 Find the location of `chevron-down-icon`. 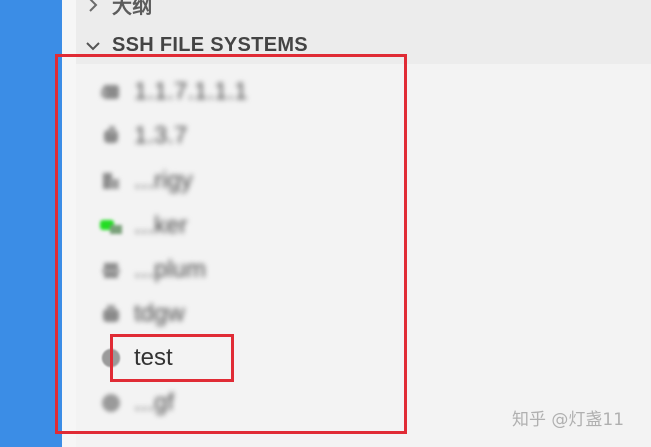

chevron-down-icon is located at coordinates (93, 46).